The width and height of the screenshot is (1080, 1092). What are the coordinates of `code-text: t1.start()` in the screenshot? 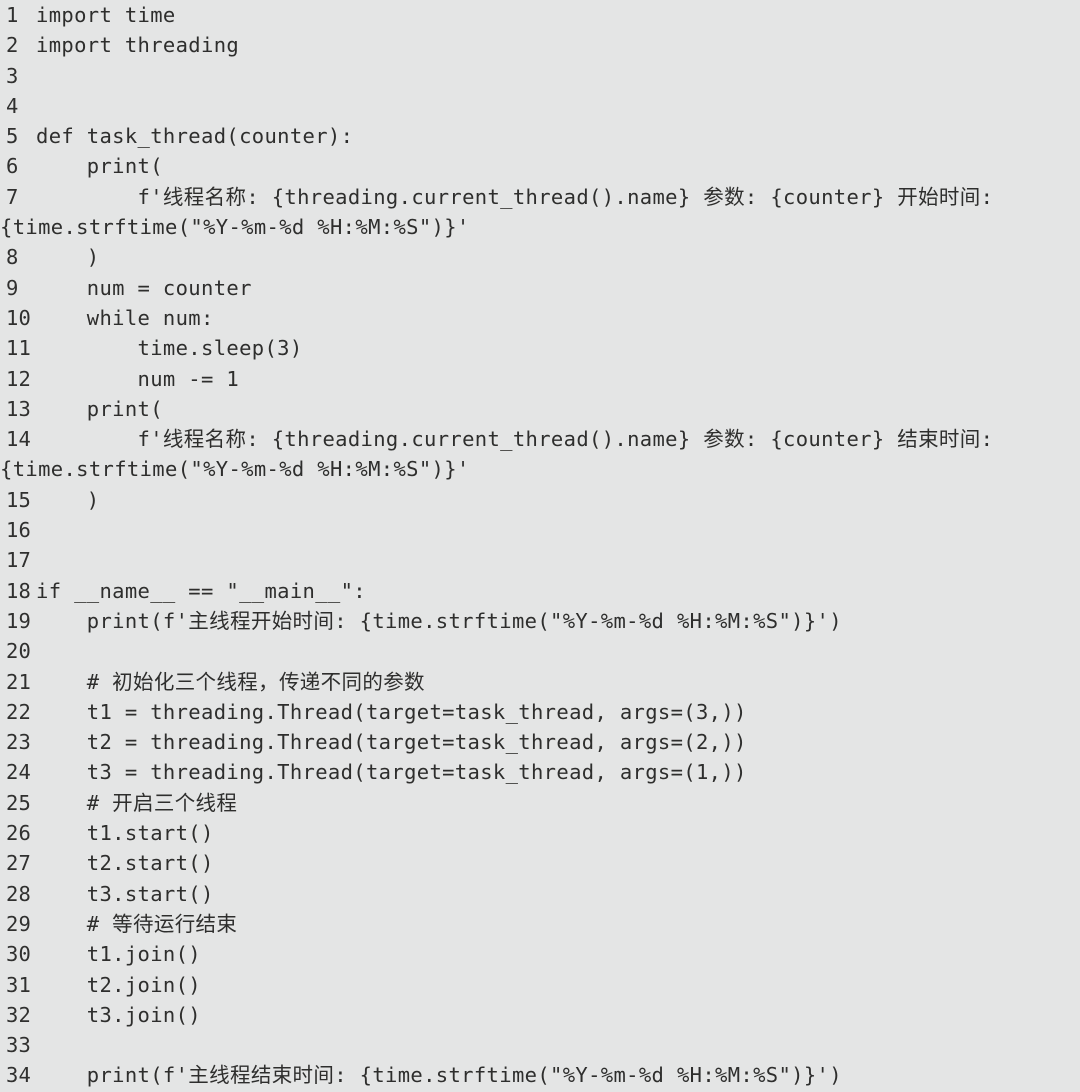 It's located at (125, 833).